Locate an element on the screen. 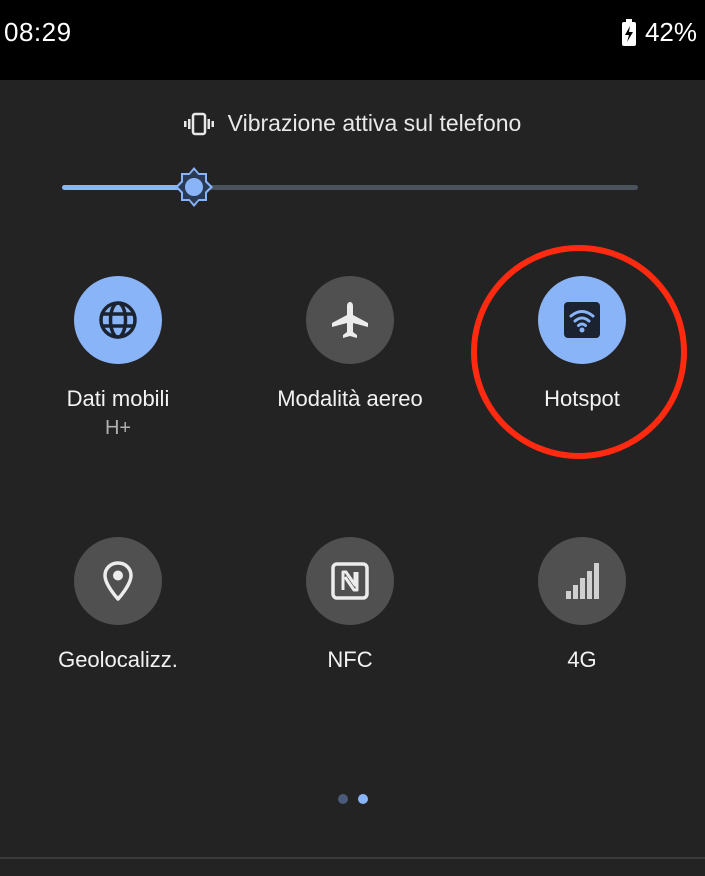 The image size is (705, 876). location-pin-icon is located at coordinates (118, 581).